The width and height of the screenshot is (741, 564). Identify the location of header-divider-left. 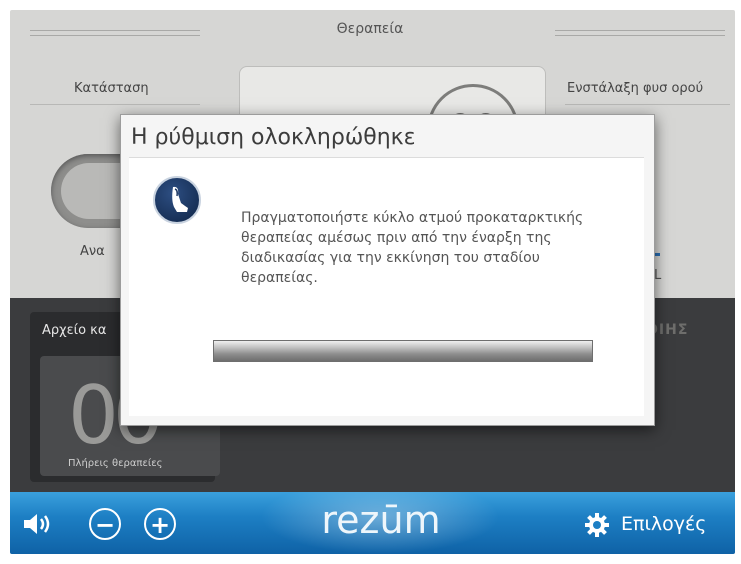
(115, 33).